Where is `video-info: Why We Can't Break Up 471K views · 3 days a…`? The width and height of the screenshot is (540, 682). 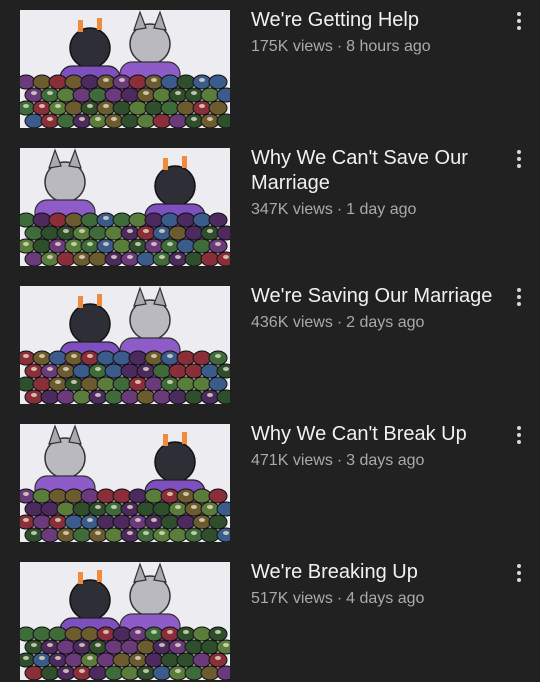
video-info: Why We Can't Break Up 471K views · 3 days a… is located at coordinates (375, 447).